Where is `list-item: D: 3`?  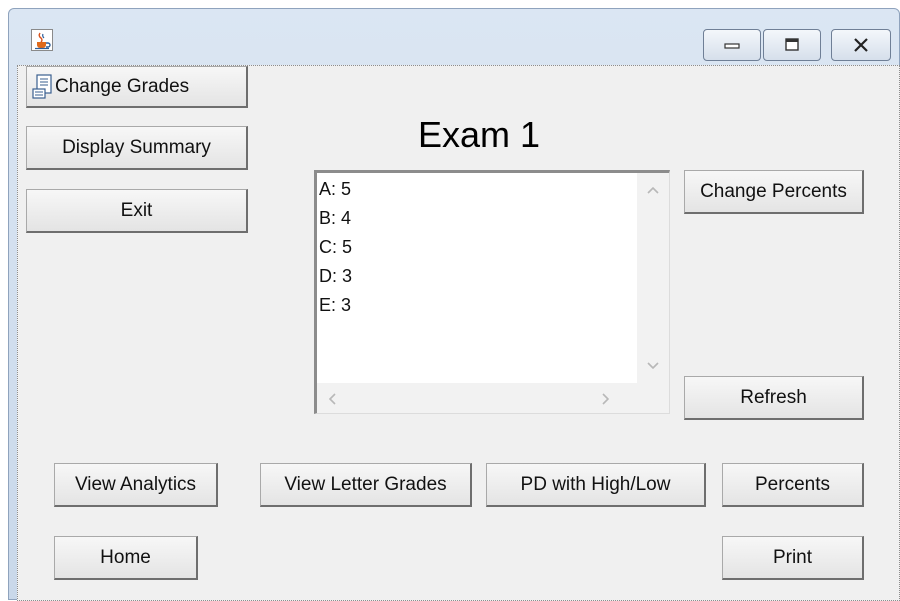 list-item: D: 3 is located at coordinates (478, 276).